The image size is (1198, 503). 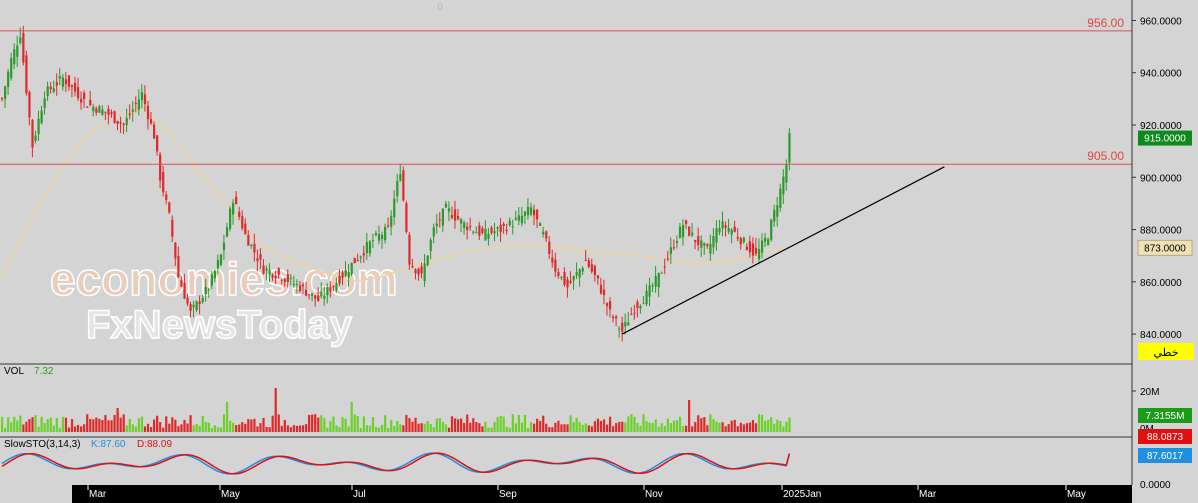 I want to click on price-tick-label: 900.0000, so click(x=1161, y=178).